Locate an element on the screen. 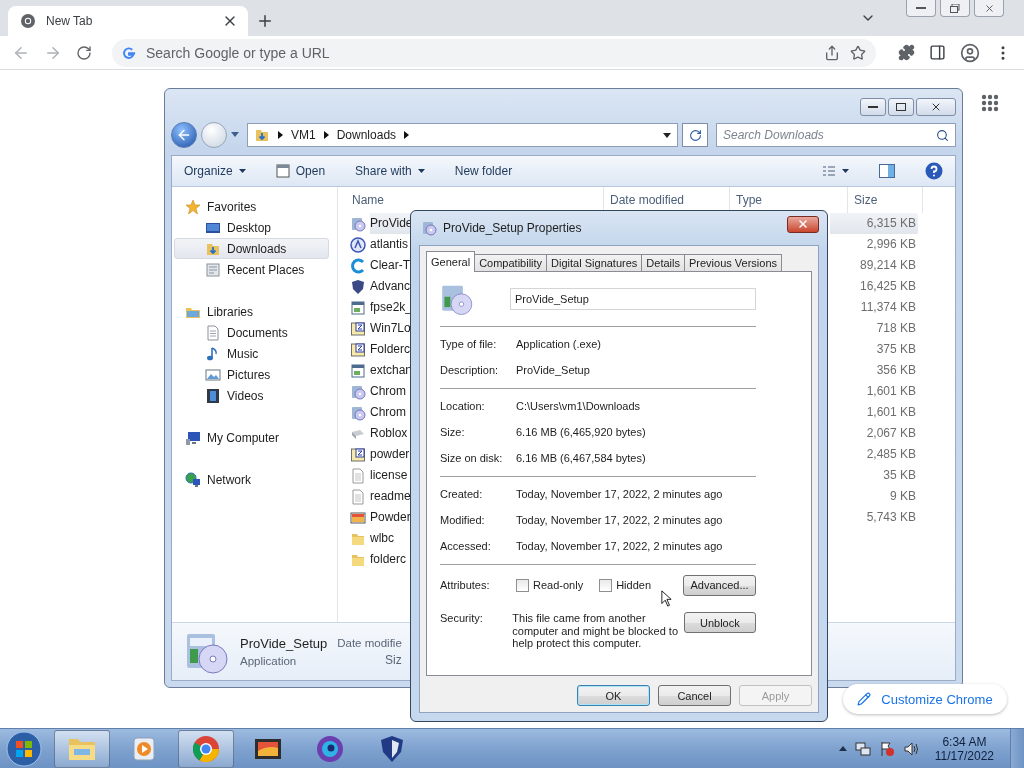 This screenshot has height=768, width=1024. dropdown-caret-icon is located at coordinates (667, 135).